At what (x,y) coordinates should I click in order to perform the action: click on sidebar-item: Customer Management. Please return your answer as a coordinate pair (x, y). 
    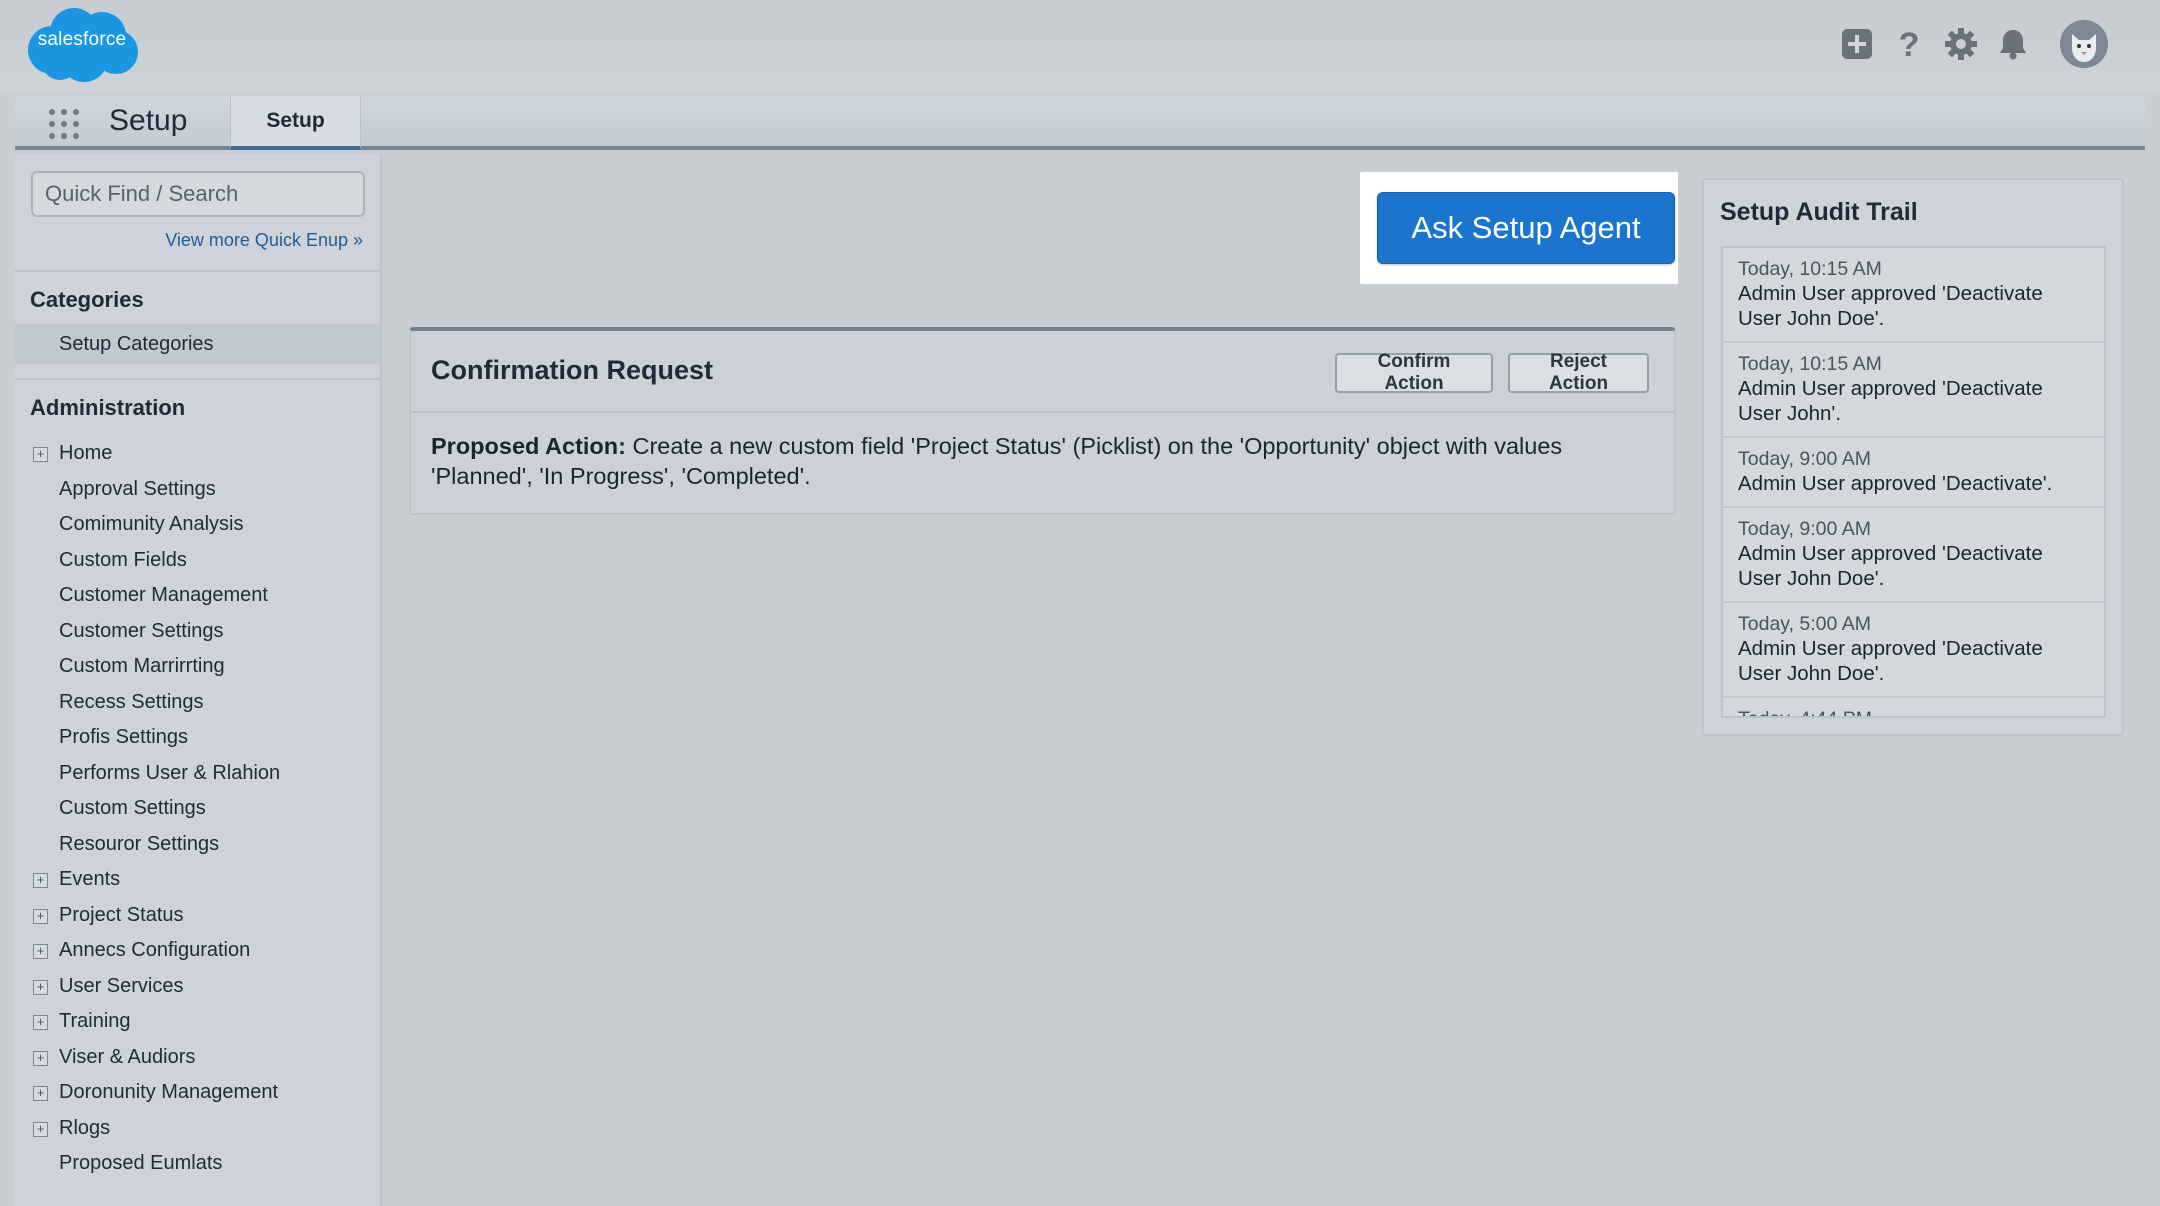
    Looking at the image, I should click on (197, 596).